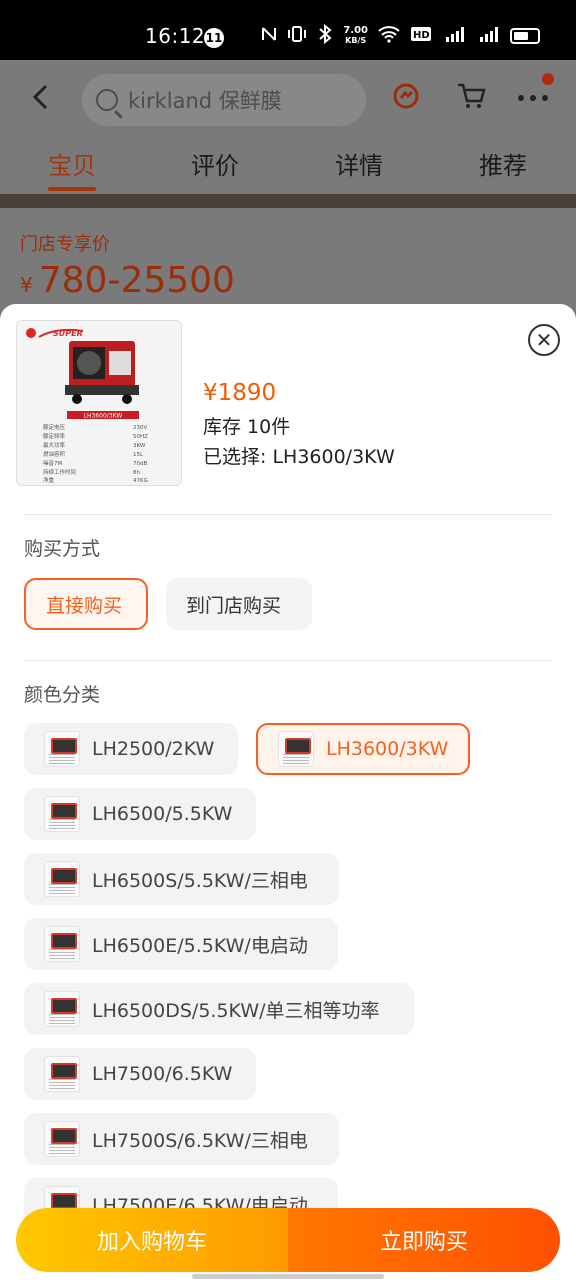 The image size is (576, 1280). I want to click on tab-reviews: 评价, so click(215, 163).